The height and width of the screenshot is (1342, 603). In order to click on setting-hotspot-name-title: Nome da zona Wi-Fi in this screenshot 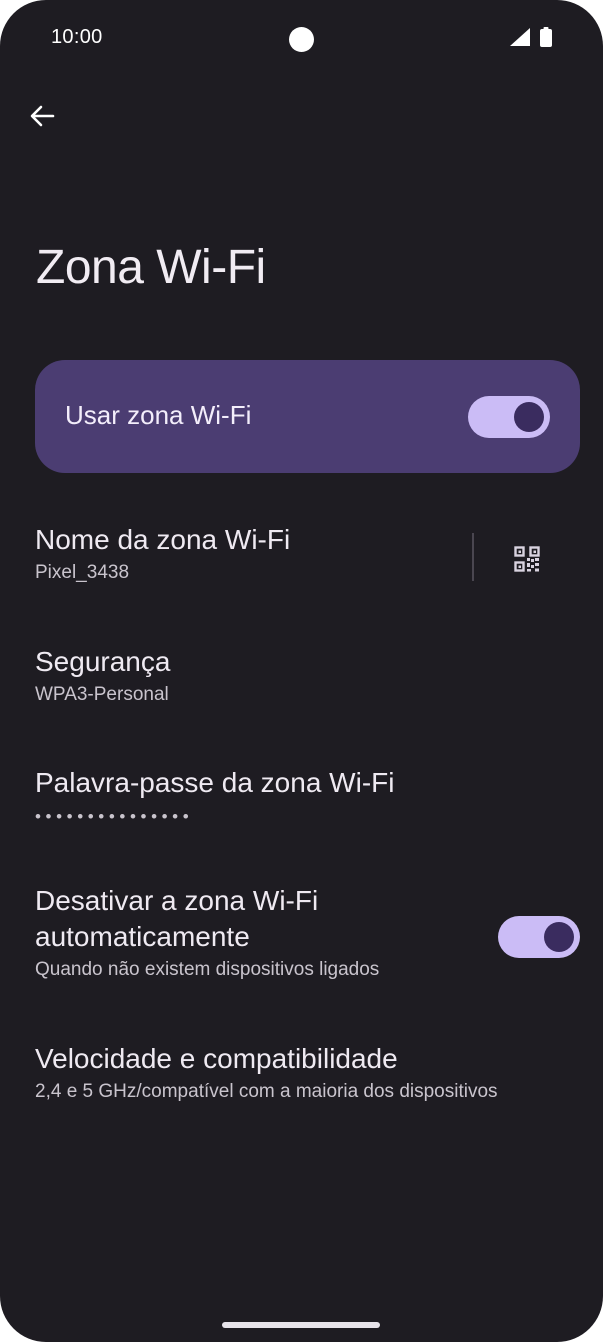, I will do `click(163, 539)`.